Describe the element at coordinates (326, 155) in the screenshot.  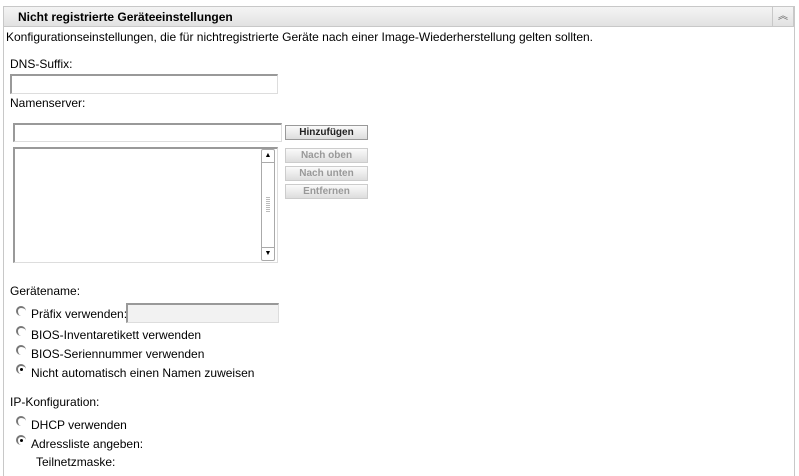
I see `move-up-button: Nach oben` at that location.